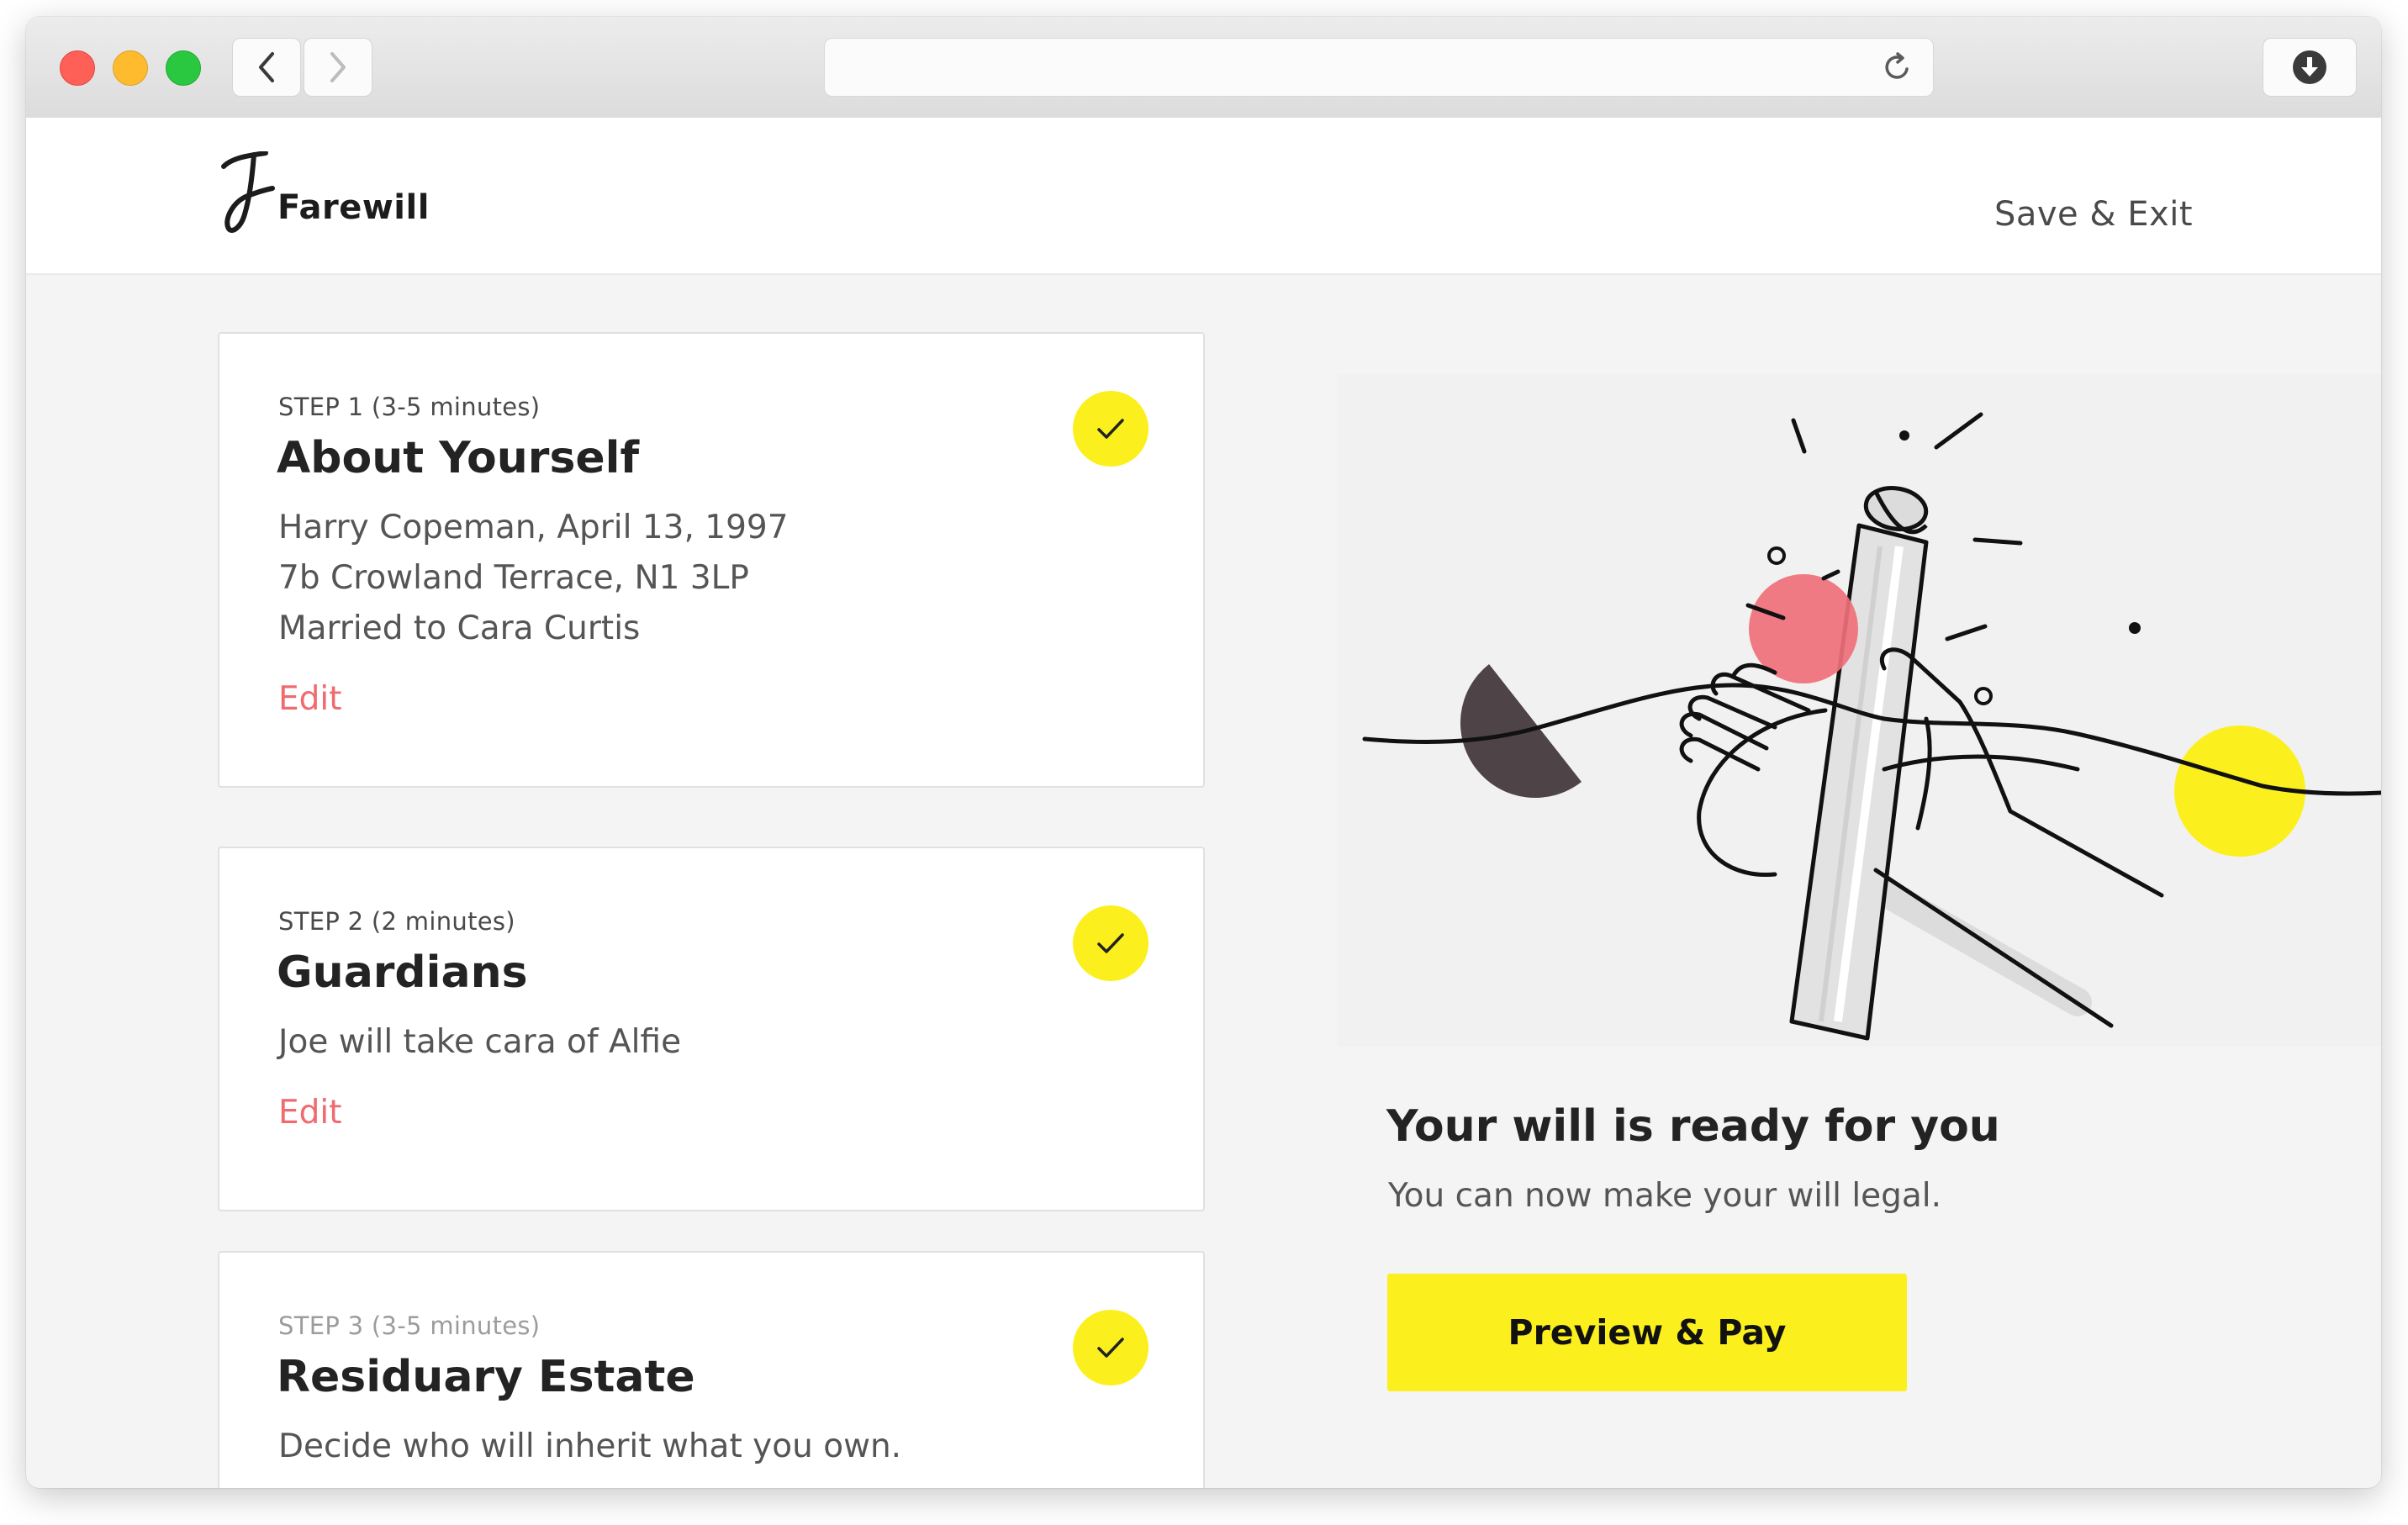 This screenshot has width=2408, height=1525. What do you see at coordinates (409, 1325) in the screenshot?
I see `step-meta: STEP 3 (3-5 minutes)` at bounding box center [409, 1325].